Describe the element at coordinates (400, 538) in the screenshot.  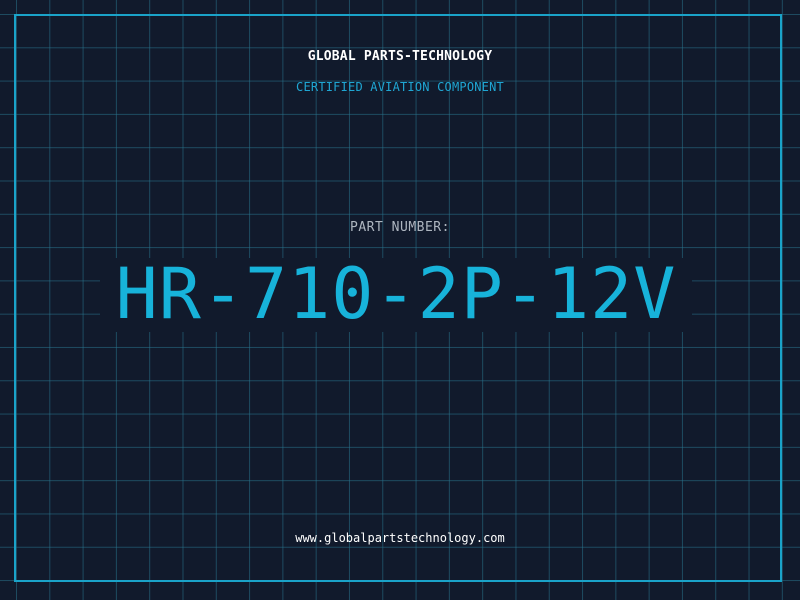
I see `website-url: www.globalpartstechnology.com` at that location.